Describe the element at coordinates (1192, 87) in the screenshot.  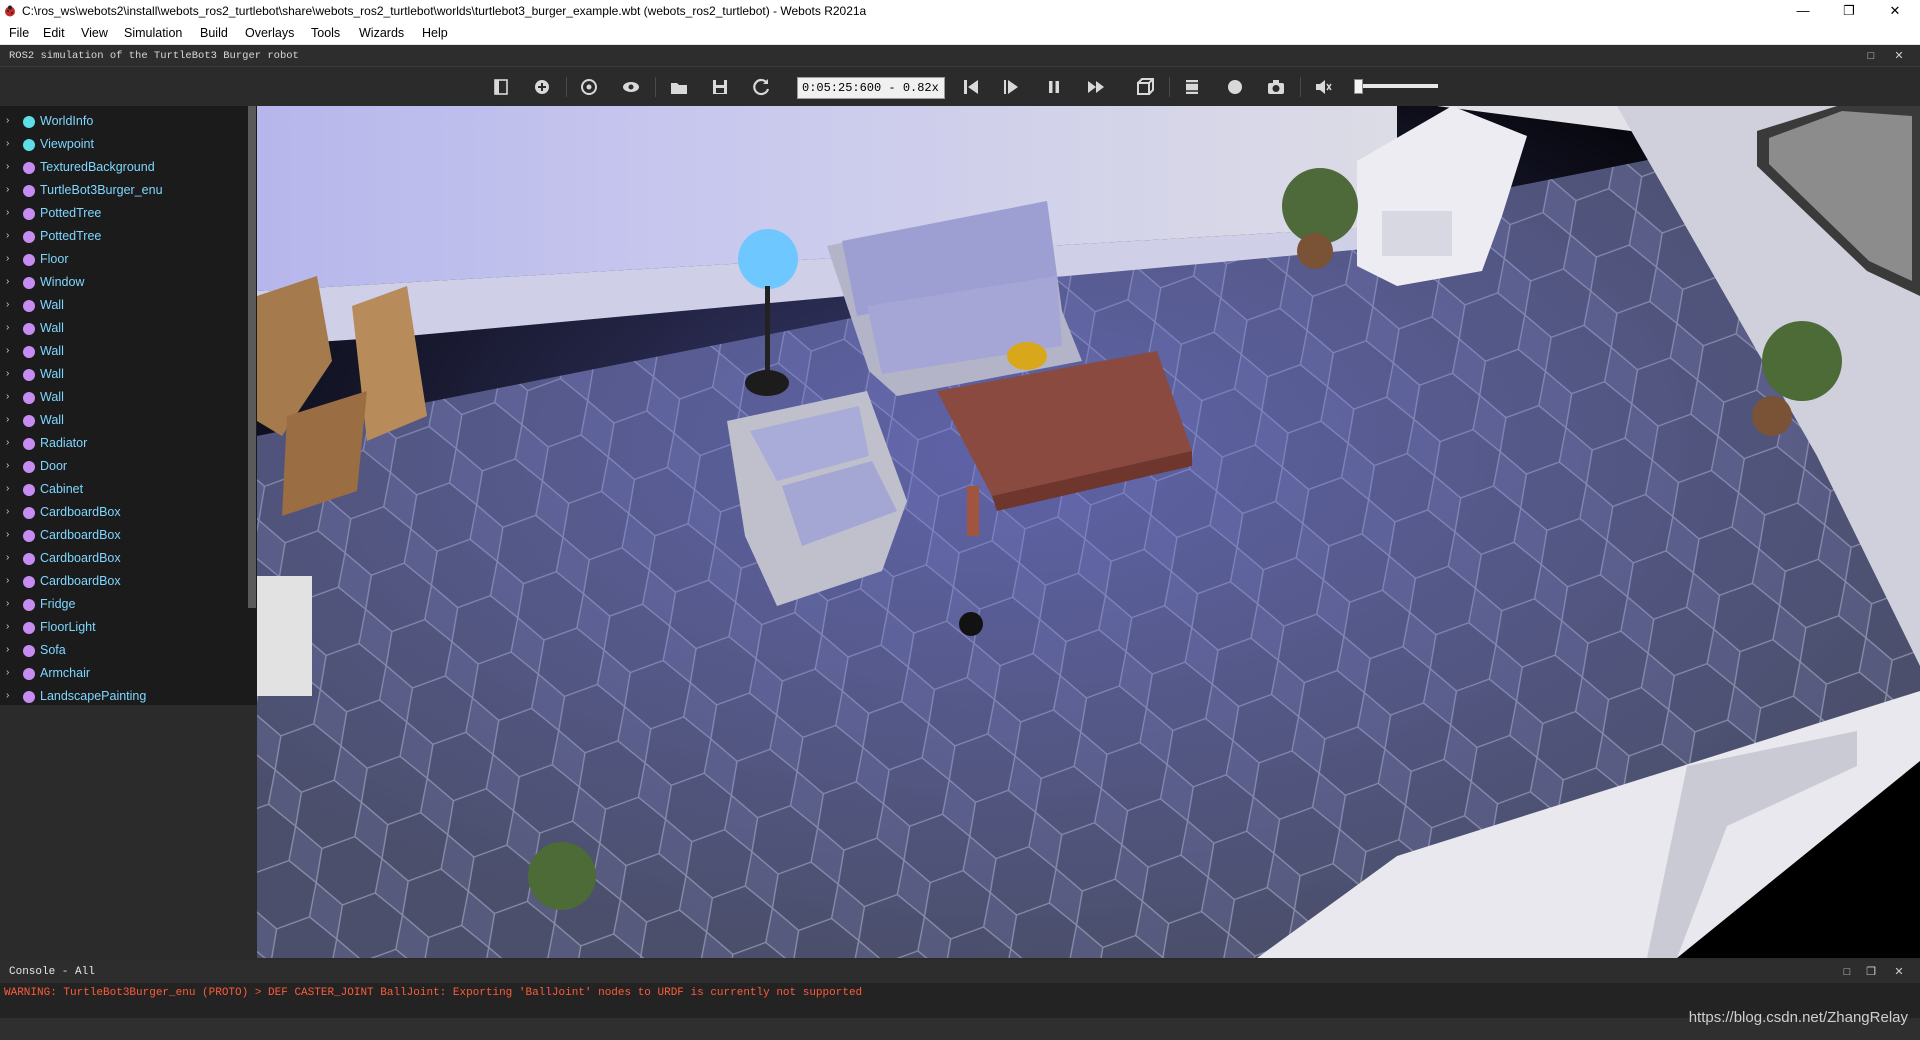
I see `record-movie-icon` at that location.